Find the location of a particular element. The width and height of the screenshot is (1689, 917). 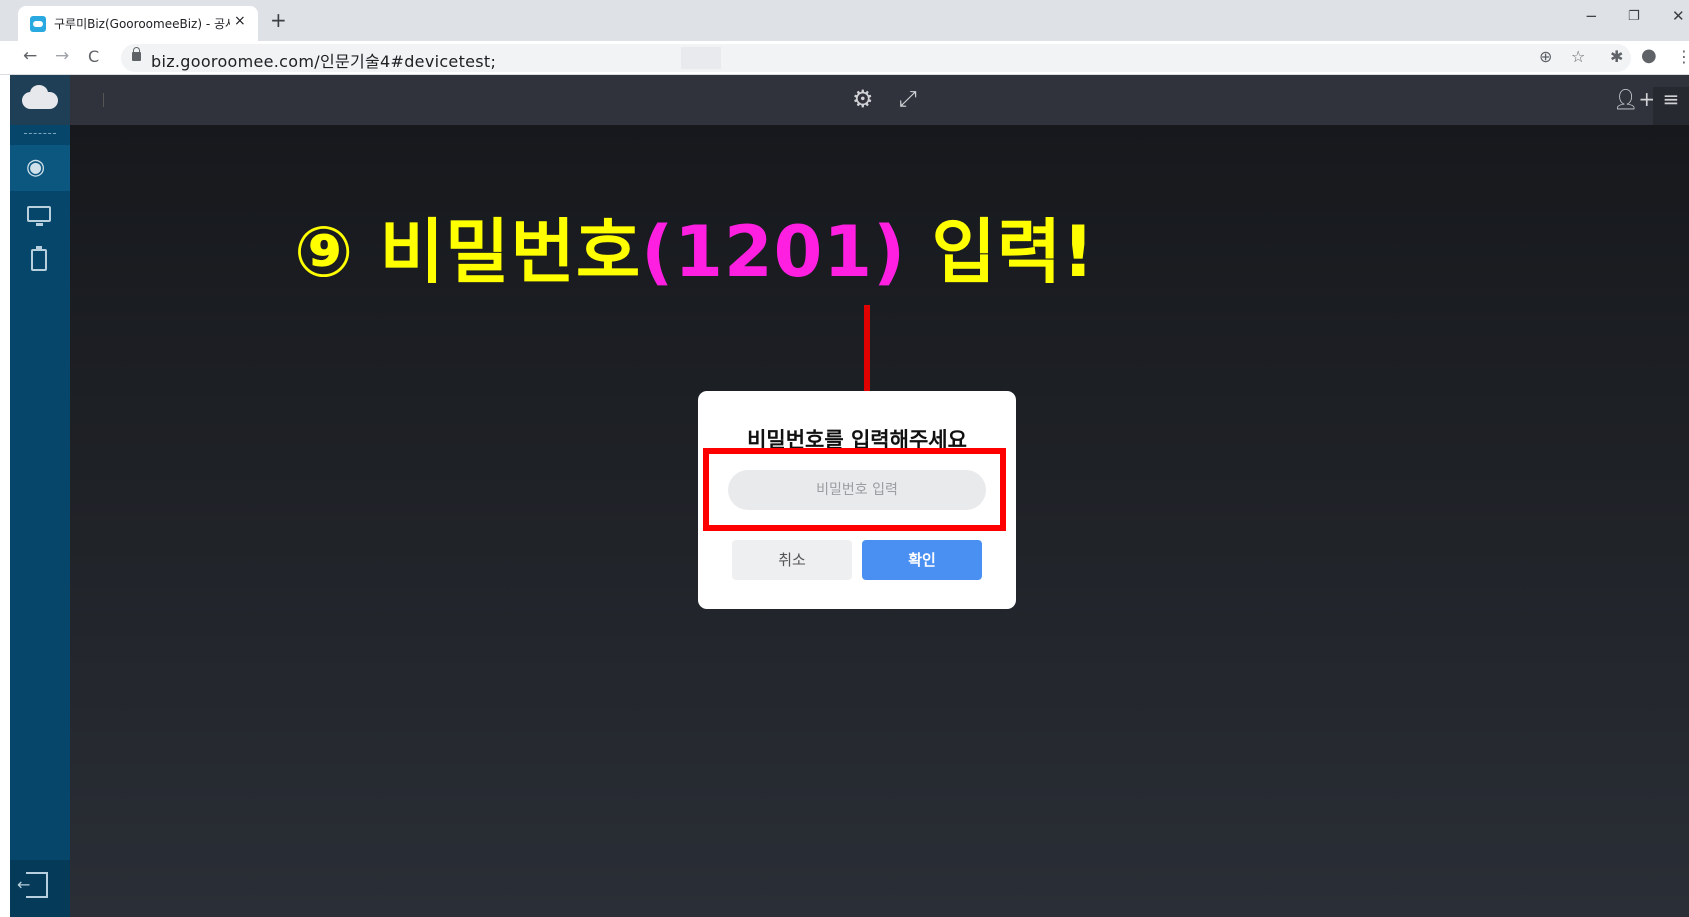

menu-icon: ≡ is located at coordinates (1671, 106).